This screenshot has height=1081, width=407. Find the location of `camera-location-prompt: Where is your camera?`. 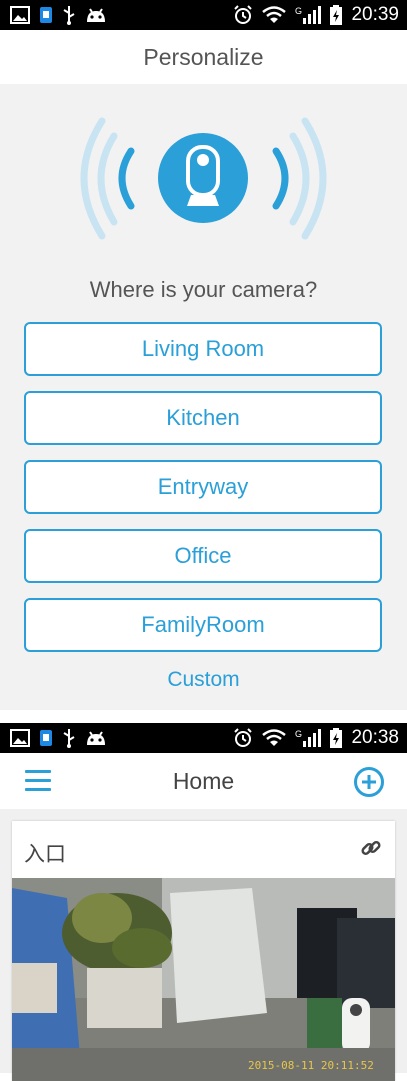

camera-location-prompt: Where is your camera? is located at coordinates (203, 289).